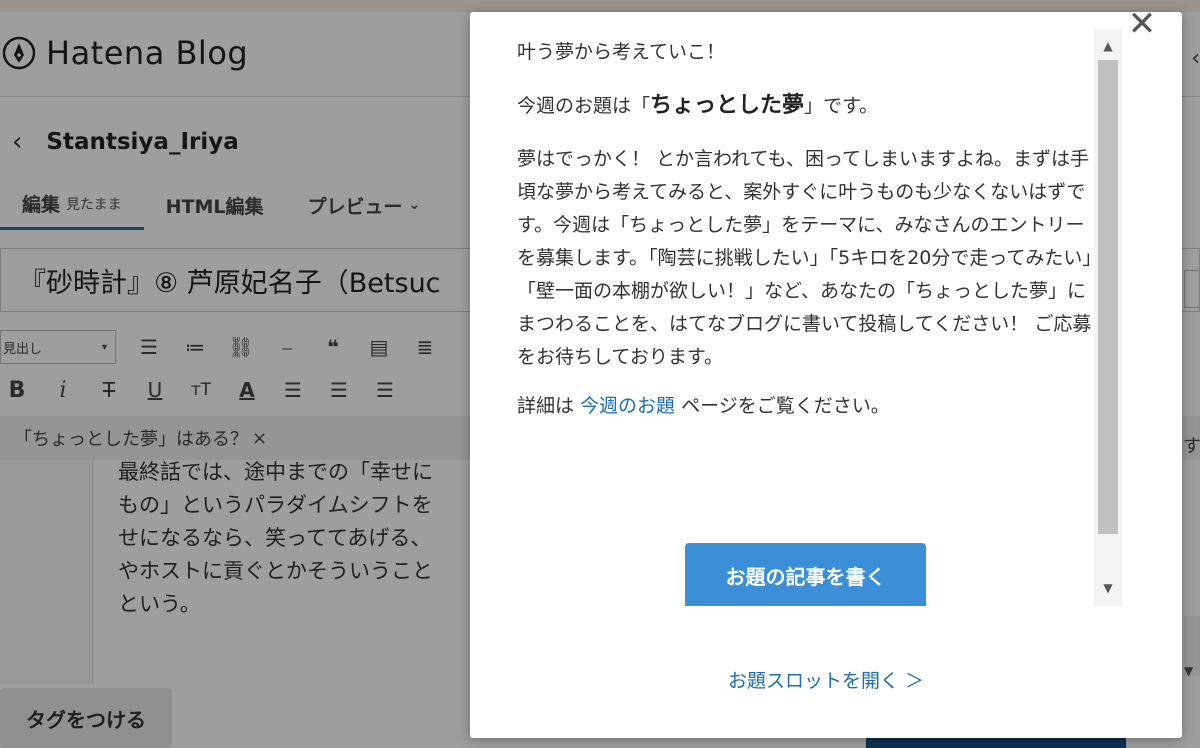 This screenshot has height=748, width=1200. What do you see at coordinates (1142, 24) in the screenshot?
I see `close-icon: ✕` at bounding box center [1142, 24].